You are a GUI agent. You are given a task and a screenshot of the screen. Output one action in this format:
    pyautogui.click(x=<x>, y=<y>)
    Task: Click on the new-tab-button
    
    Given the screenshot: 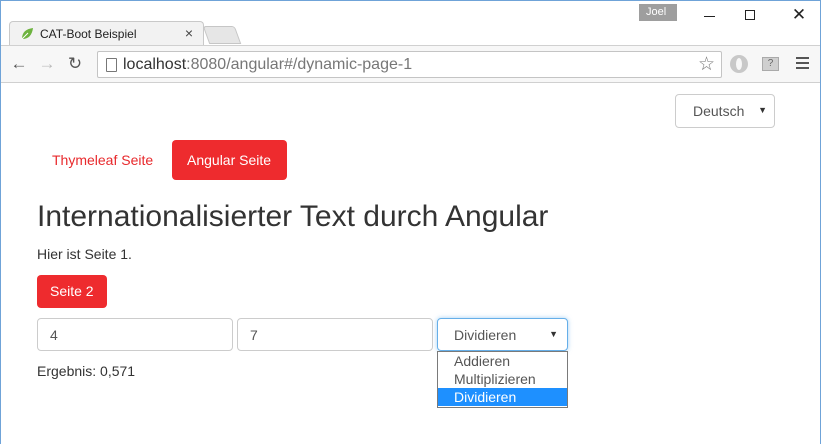 What is the action you would take?
    pyautogui.click(x=222, y=35)
    